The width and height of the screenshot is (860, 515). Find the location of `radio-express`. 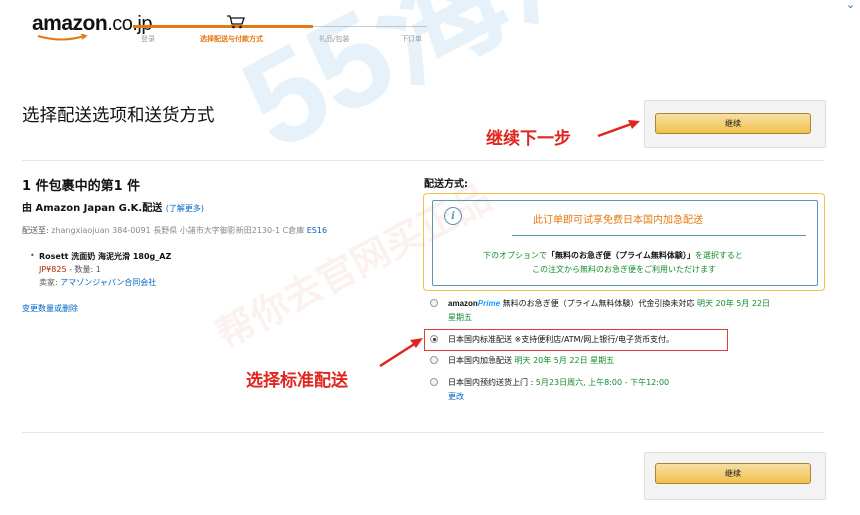

radio-express is located at coordinates (434, 360).